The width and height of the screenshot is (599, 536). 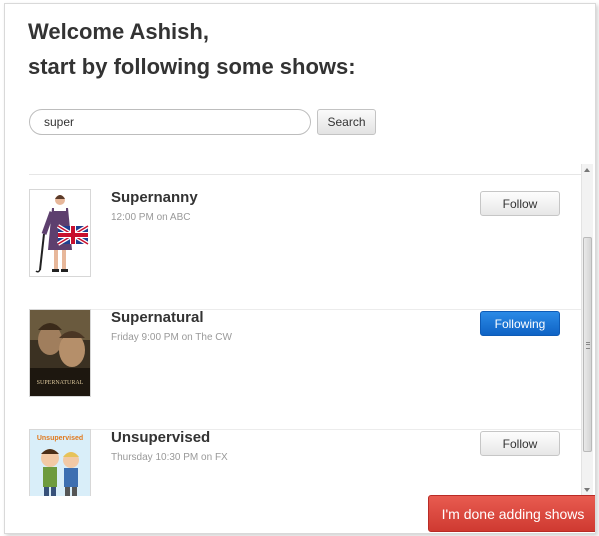 I want to click on unsupervised-thumbnail: Unsupervised, so click(x=60, y=462).